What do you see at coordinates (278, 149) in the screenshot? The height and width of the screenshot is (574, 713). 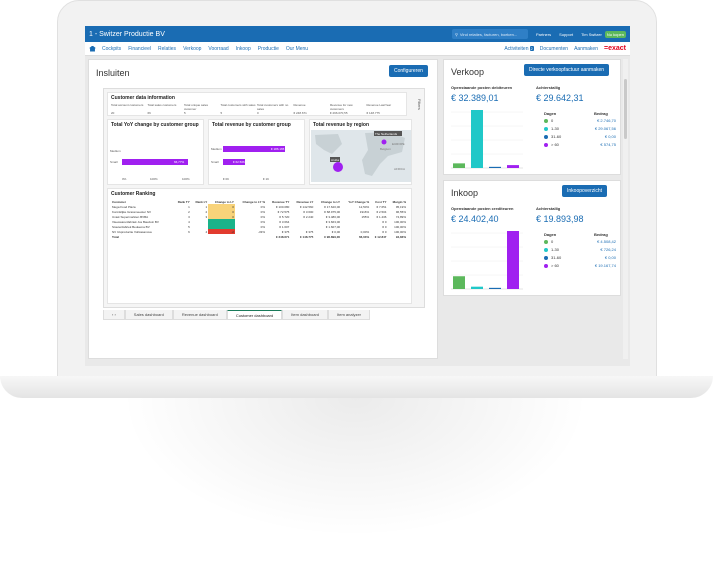 I see `rg-value-medium: € 186.165` at bounding box center [278, 149].